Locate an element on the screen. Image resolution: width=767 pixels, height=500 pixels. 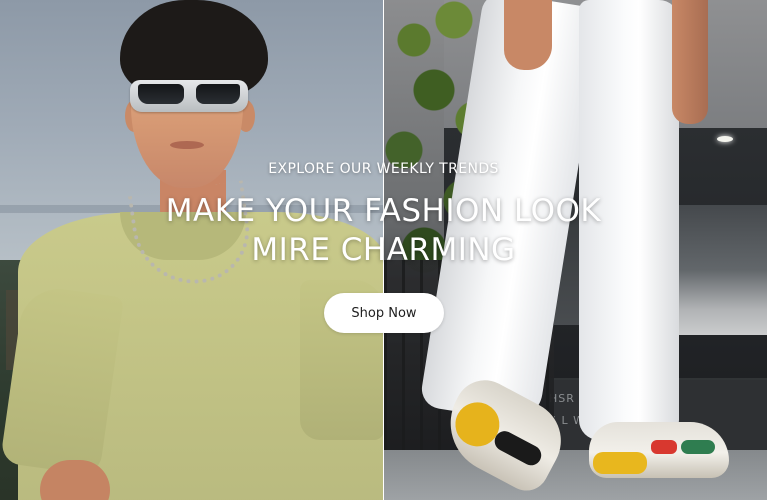
ceiling-light is located at coordinates (725, 139).